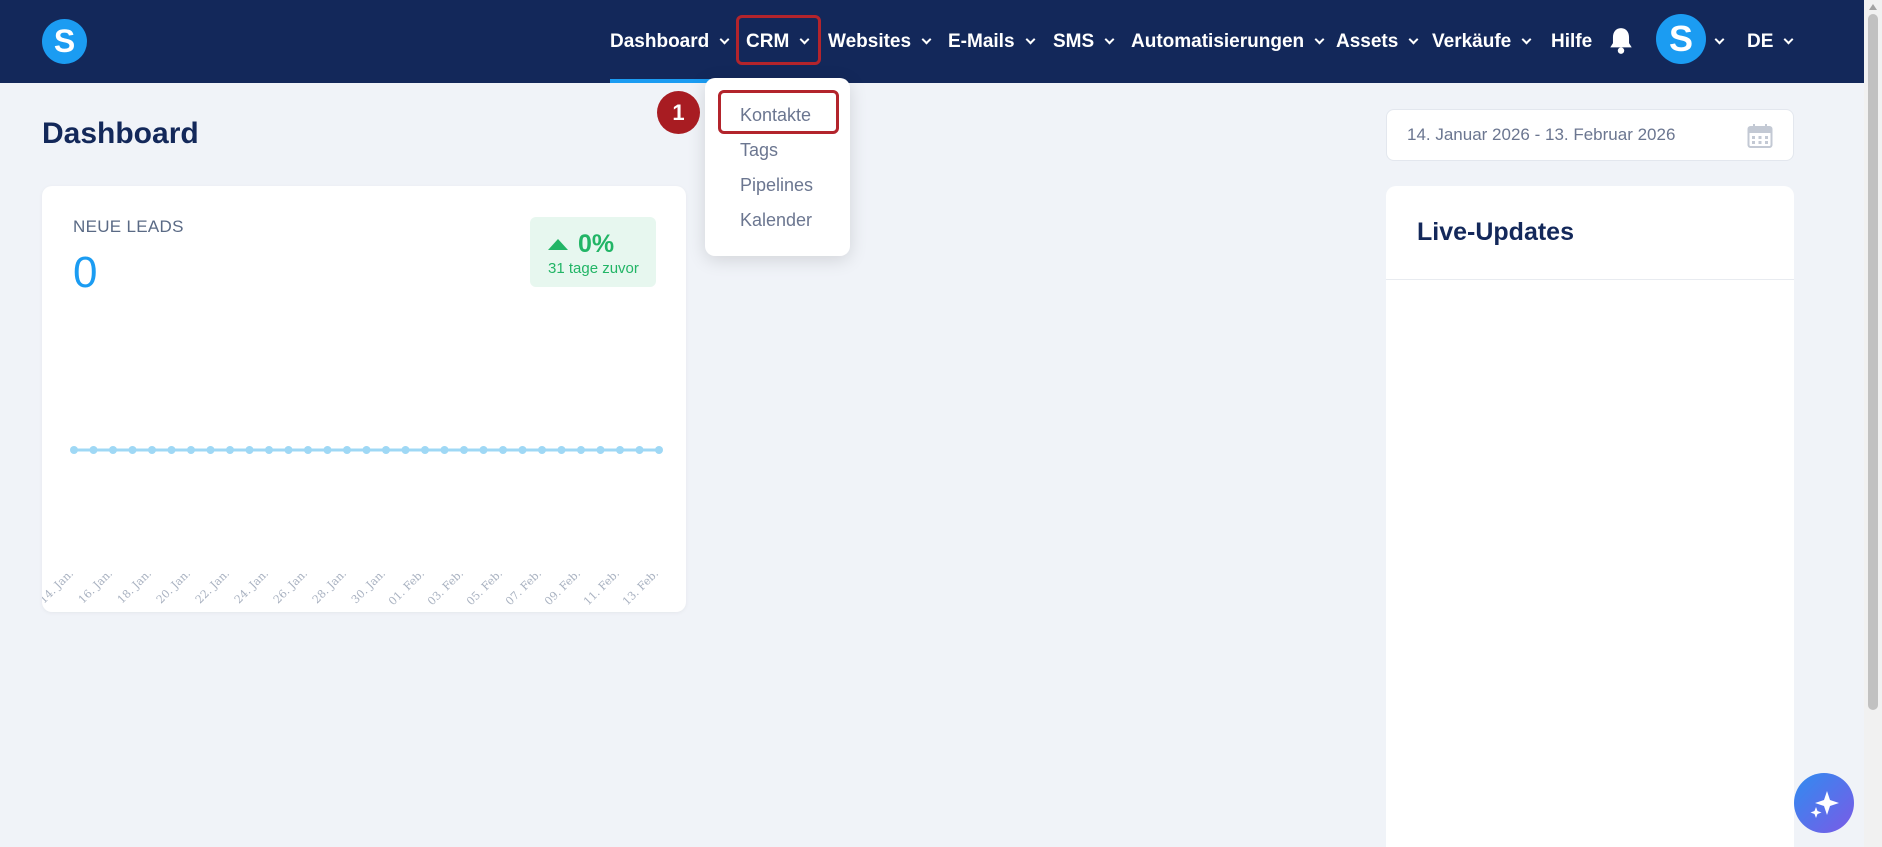 The width and height of the screenshot is (1882, 847). I want to click on x-tick-label: 22. Jan., so click(212, 586).